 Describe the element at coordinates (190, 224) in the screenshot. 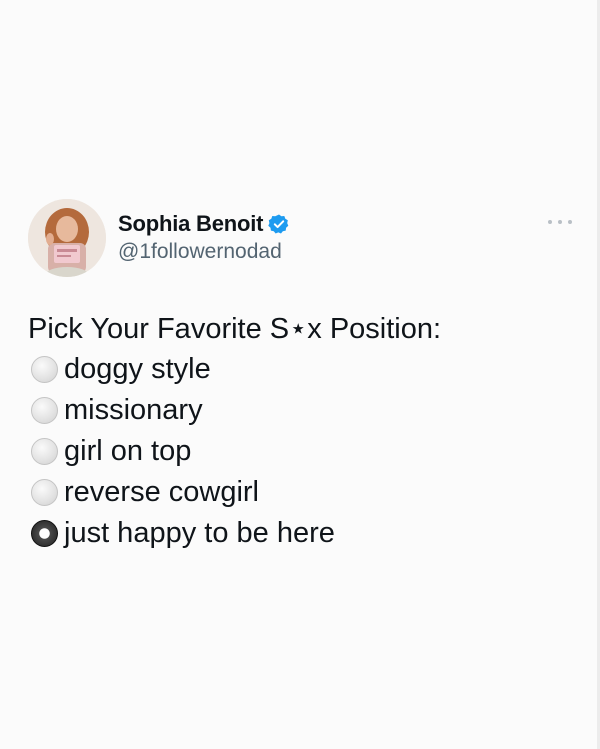

I see `display-name: Sophia Benoit` at that location.